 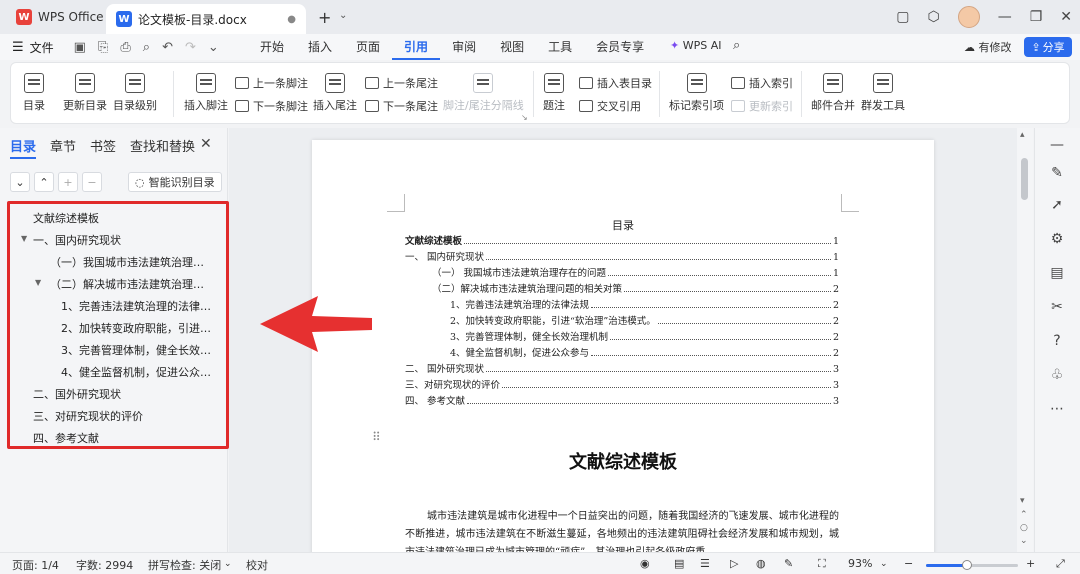 I want to click on toc-level-button: 目录级别, so click(x=135, y=93).